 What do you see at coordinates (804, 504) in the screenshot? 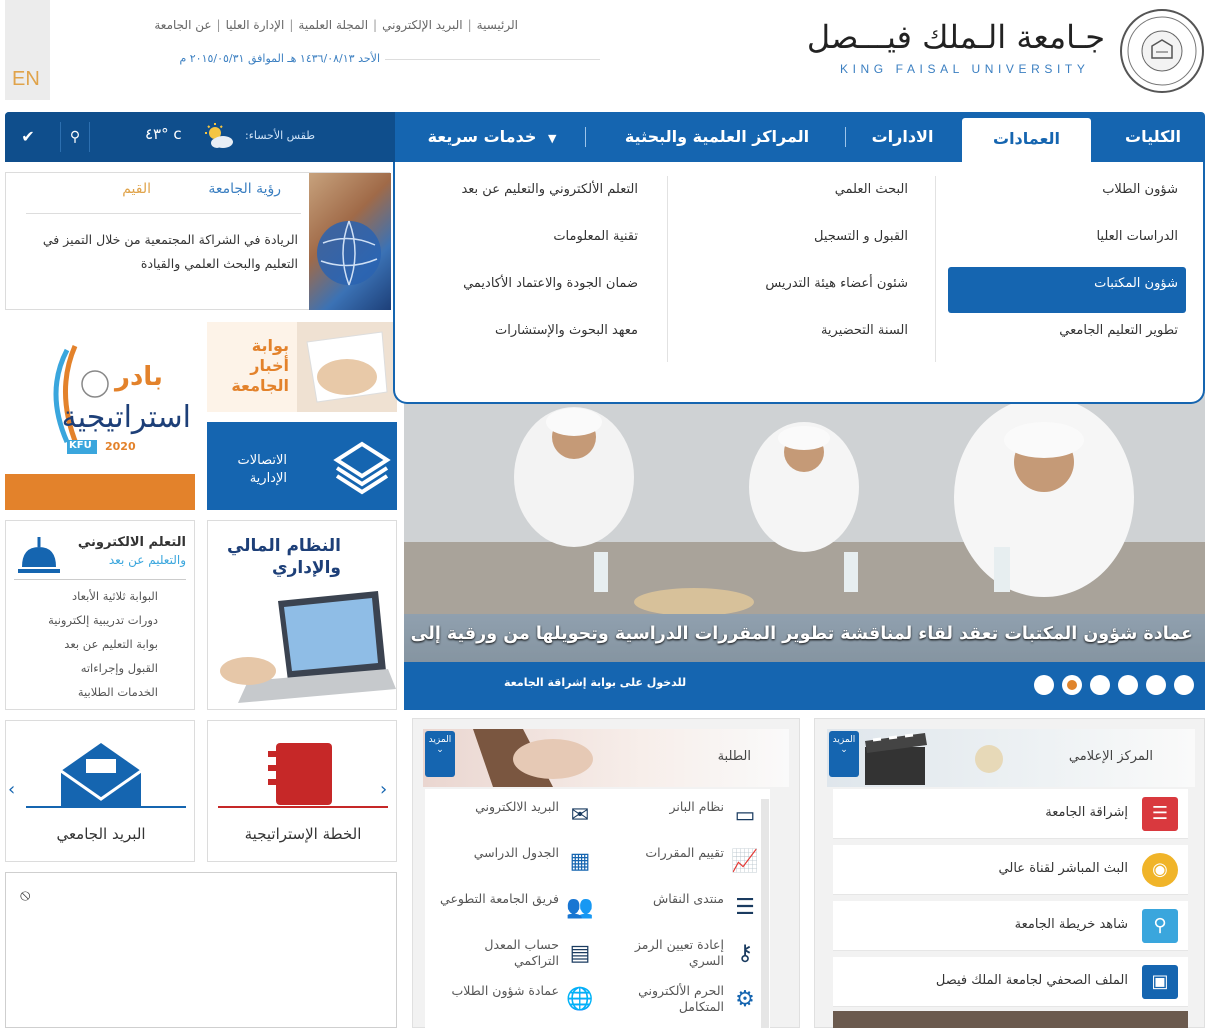
I see `meeting-photo` at bounding box center [804, 504].